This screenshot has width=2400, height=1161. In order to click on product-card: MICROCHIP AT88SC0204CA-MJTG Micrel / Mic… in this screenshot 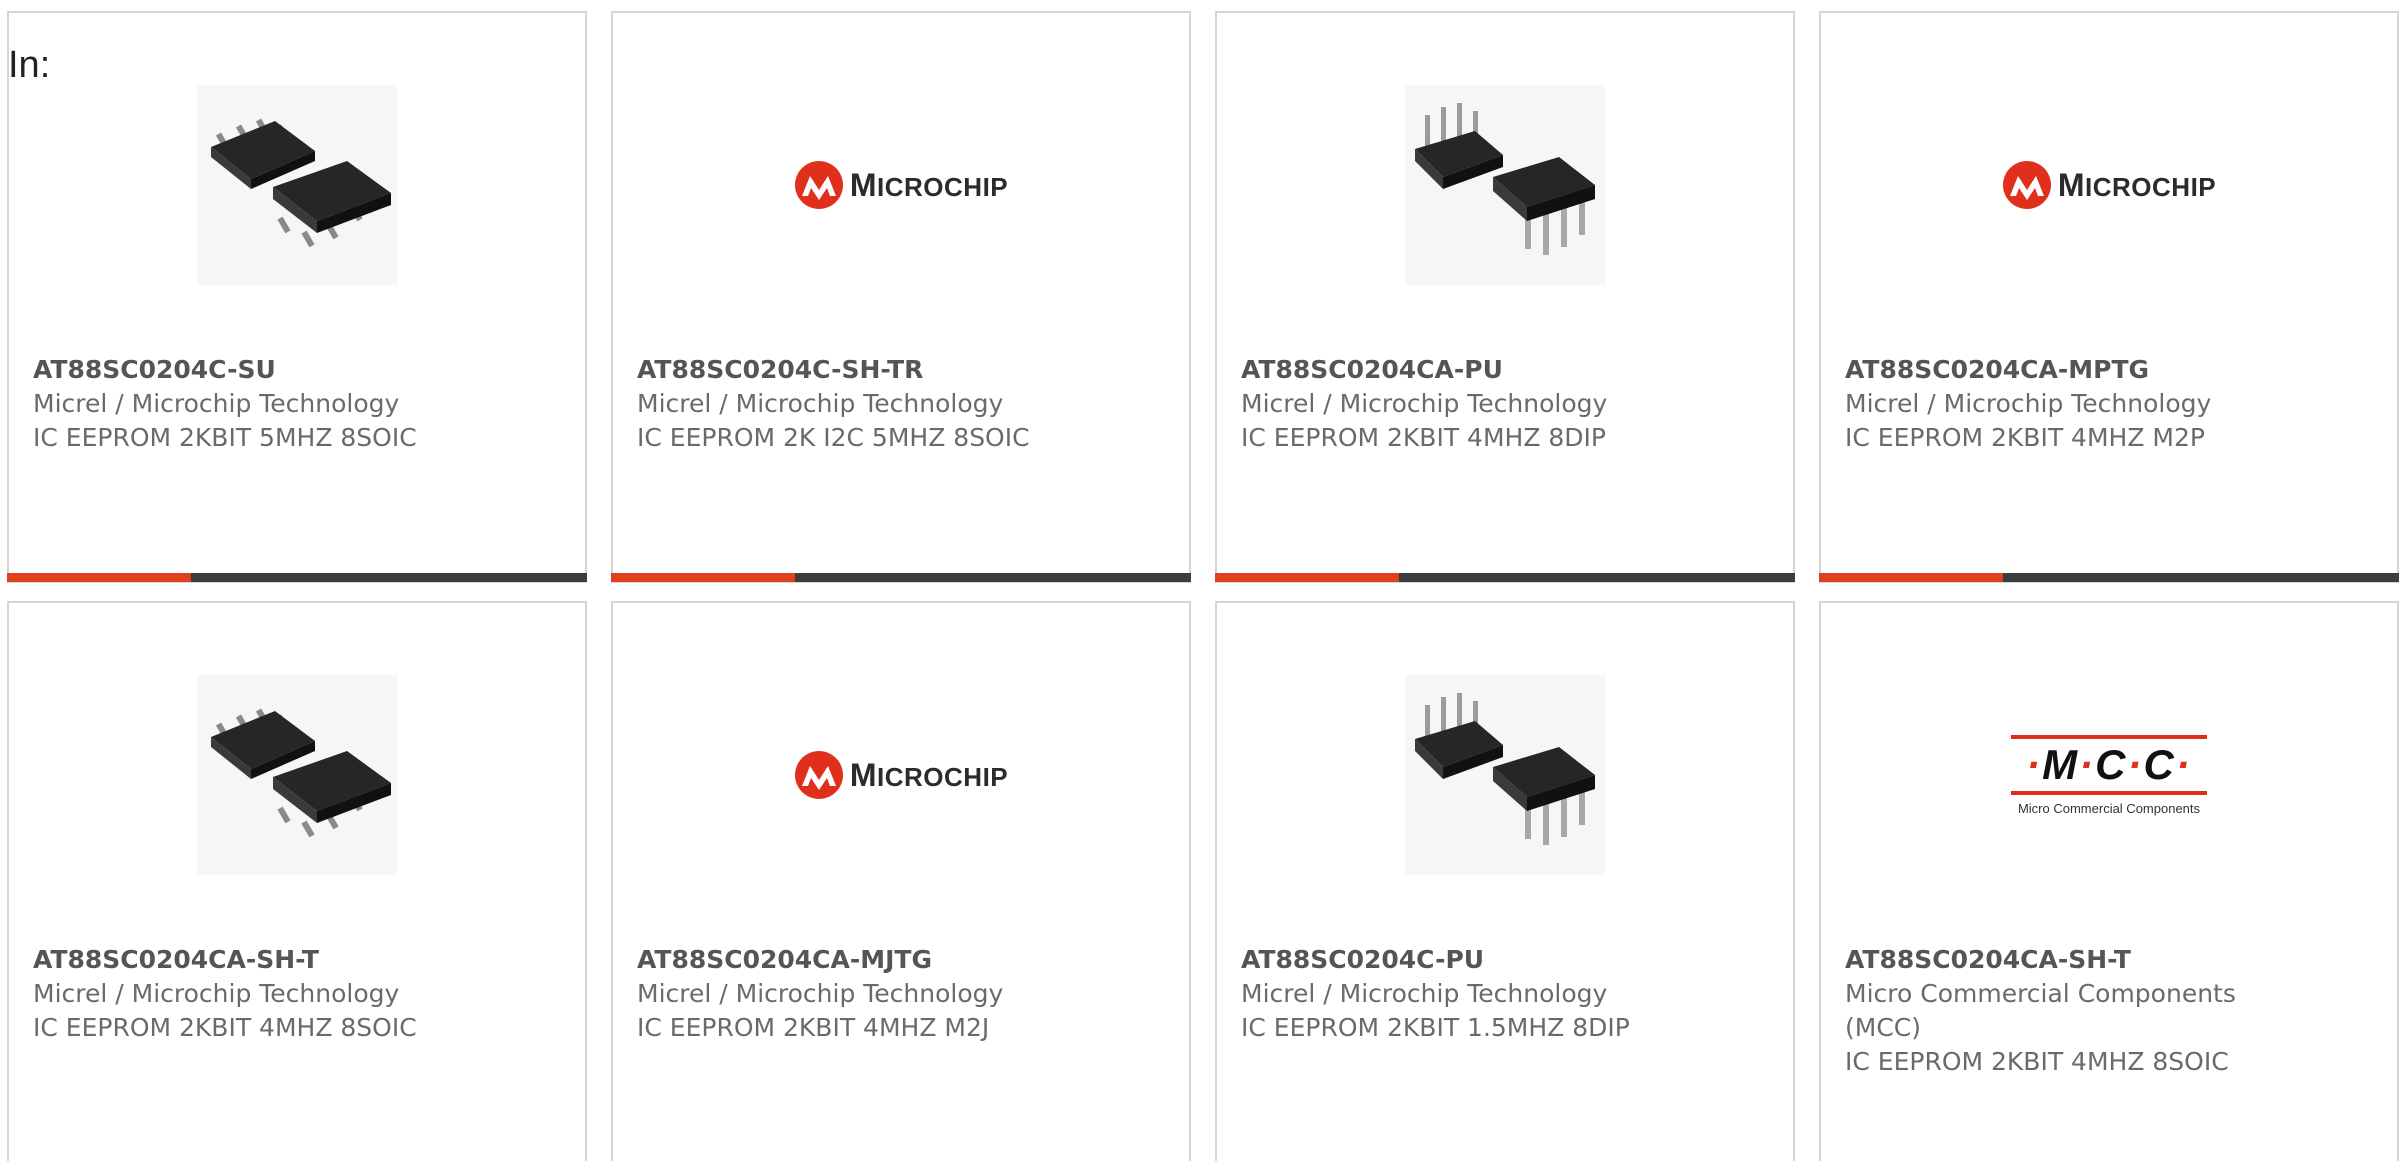, I will do `click(901, 881)`.